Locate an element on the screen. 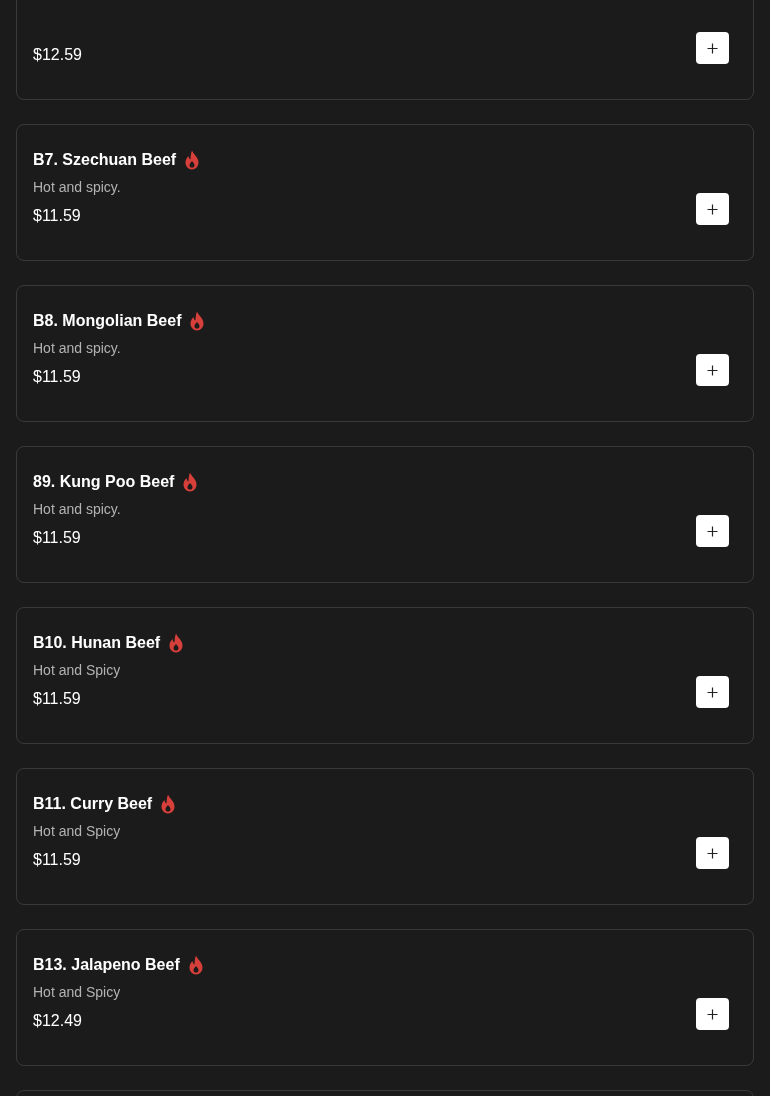 This screenshot has height=1096, width=770. item-title: 89. Kung Poo Beef is located at coordinates (104, 482).